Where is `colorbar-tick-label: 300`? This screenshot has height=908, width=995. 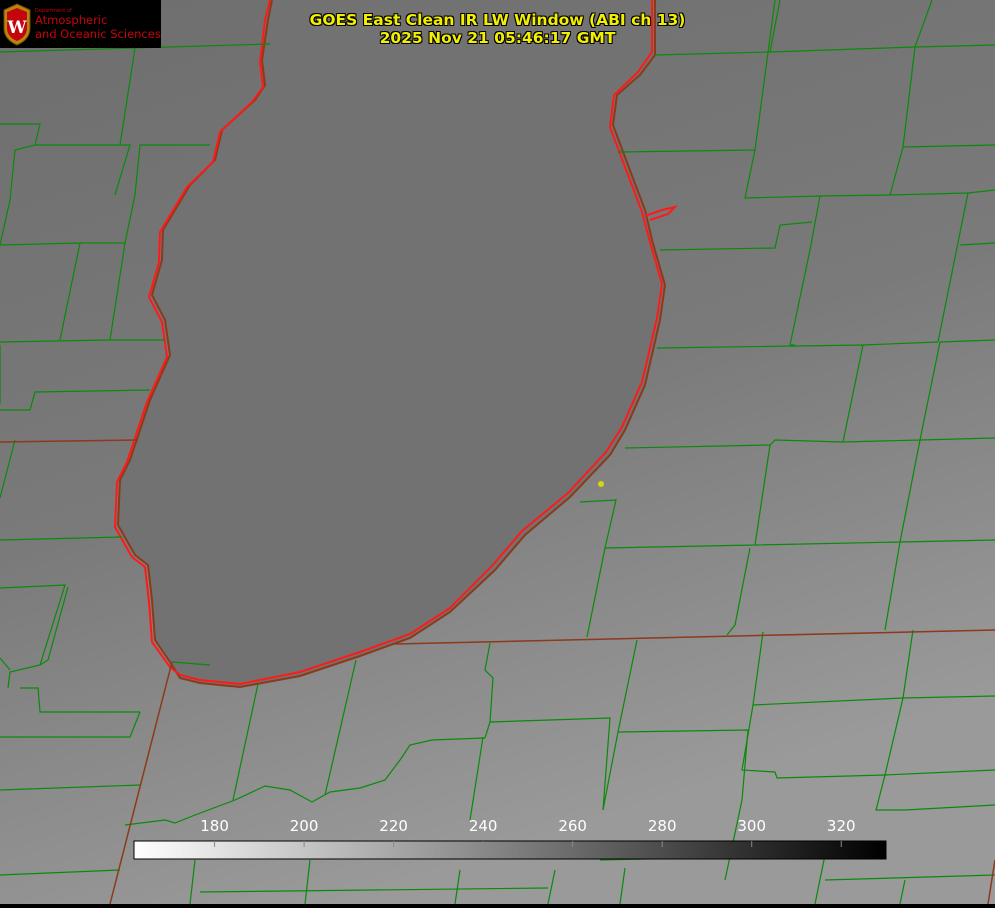 colorbar-tick-label: 300 is located at coordinates (751, 826).